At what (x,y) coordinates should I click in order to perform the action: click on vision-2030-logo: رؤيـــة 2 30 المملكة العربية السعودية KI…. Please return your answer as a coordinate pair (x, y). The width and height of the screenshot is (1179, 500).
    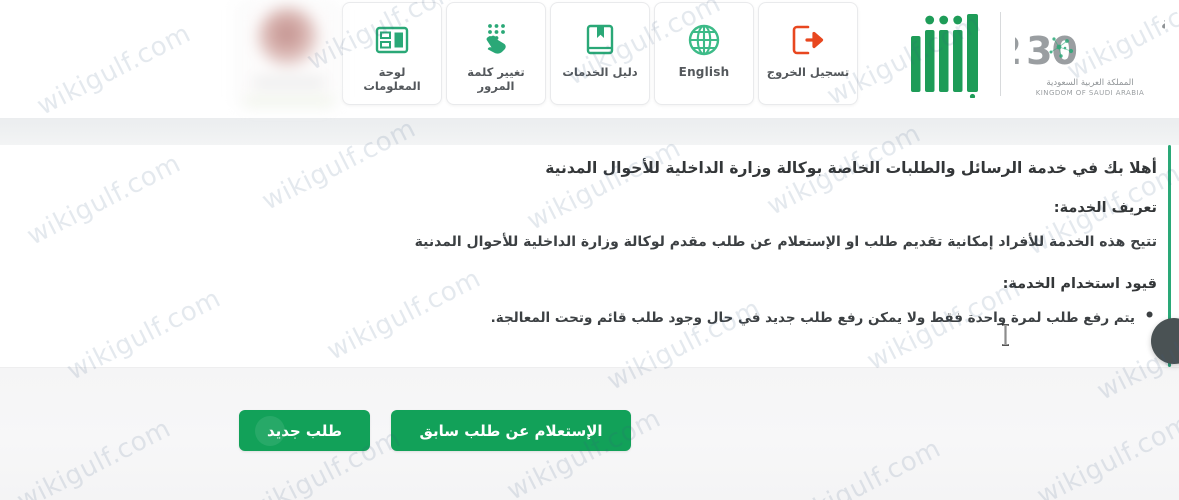
    Looking at the image, I should click on (1090, 54).